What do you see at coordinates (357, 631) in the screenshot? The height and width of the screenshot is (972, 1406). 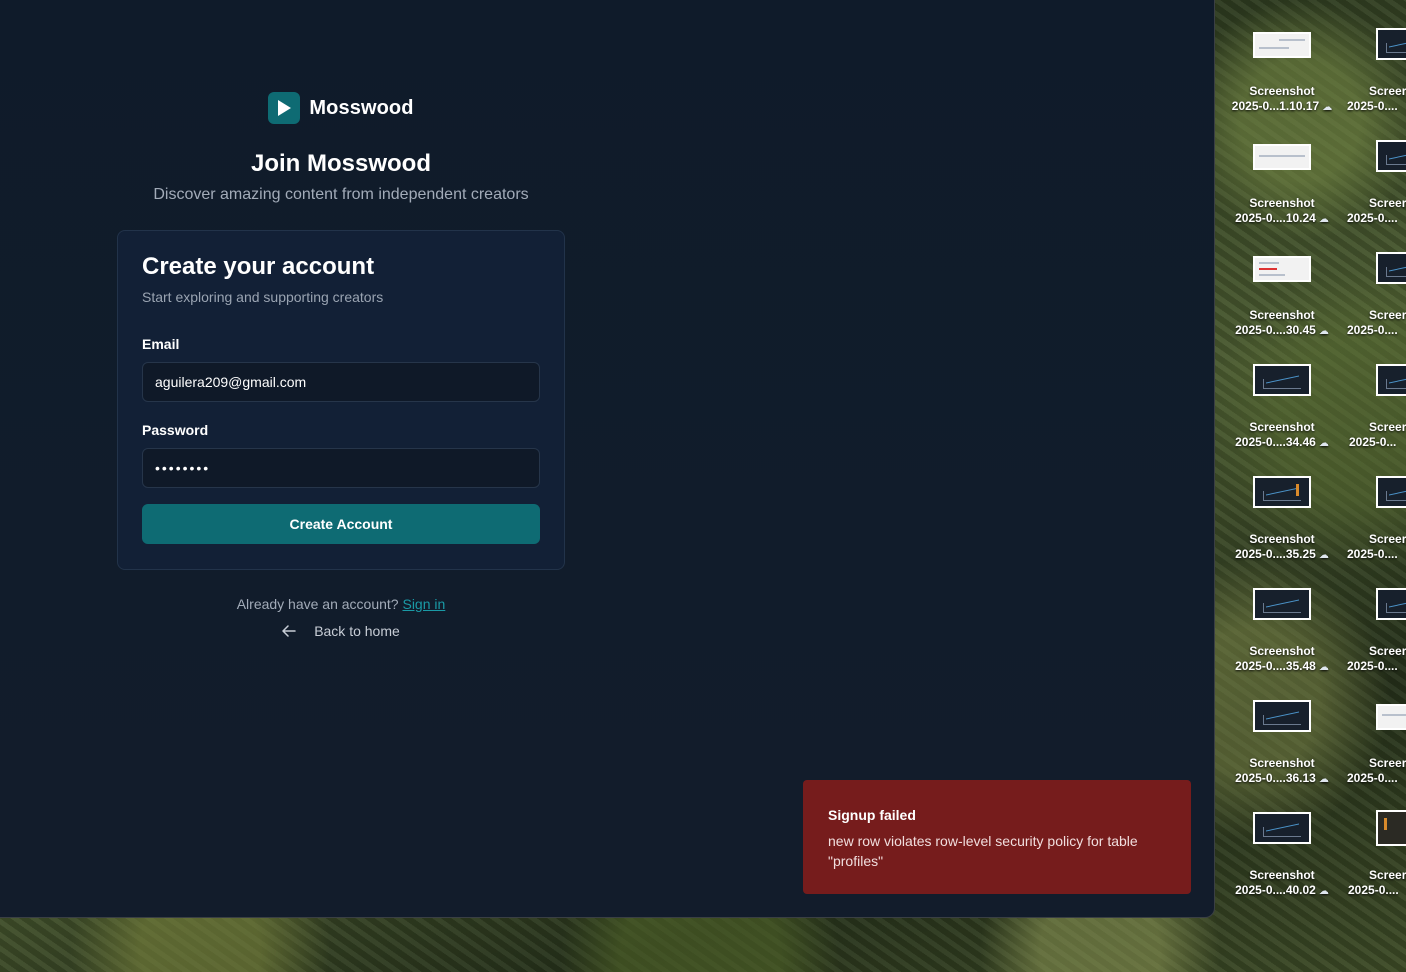 I see `back-to-home-label: Back to home` at bounding box center [357, 631].